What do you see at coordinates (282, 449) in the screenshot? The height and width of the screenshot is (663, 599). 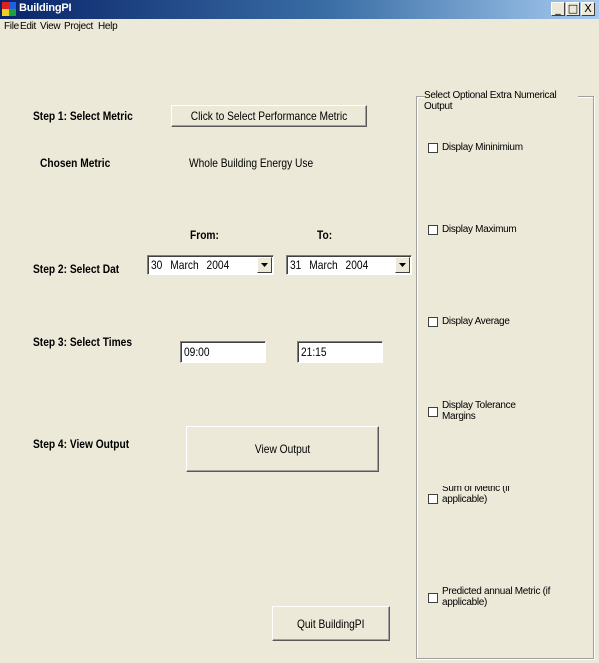 I see `view-output-button: View Output` at bounding box center [282, 449].